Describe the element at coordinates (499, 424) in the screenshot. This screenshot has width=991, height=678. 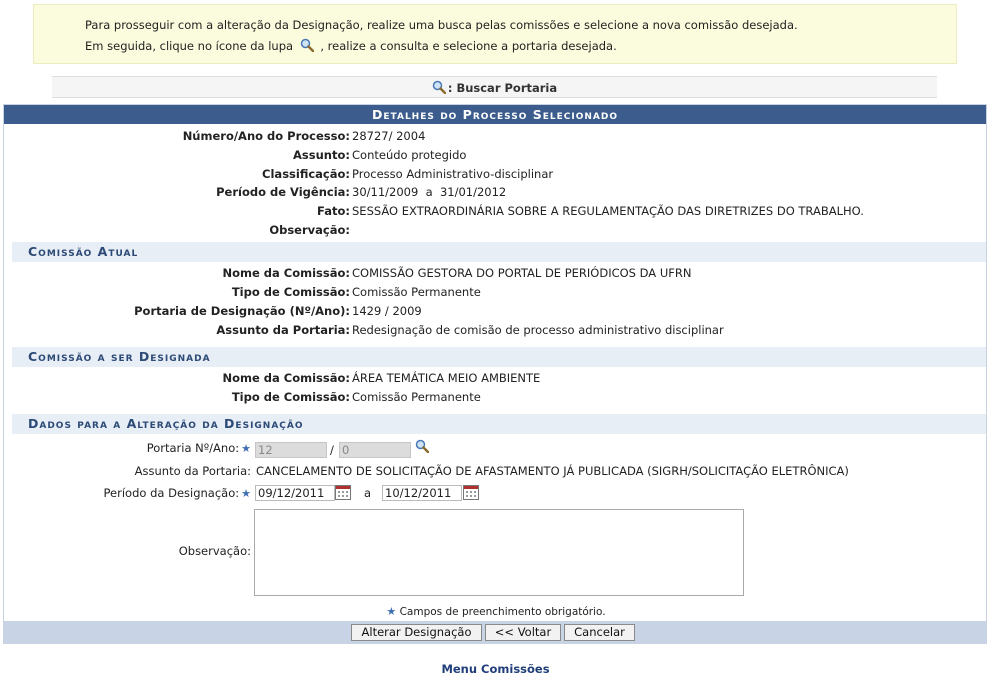
I see `change-data-header: Dados para a Alteração da Designação` at that location.